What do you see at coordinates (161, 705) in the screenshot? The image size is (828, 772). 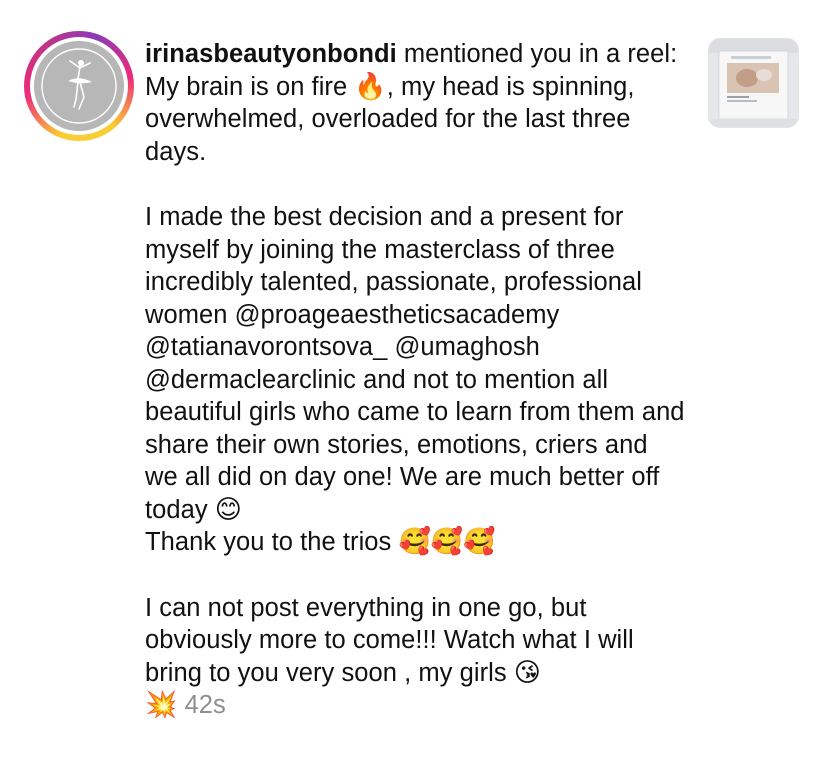 I see `boom-emoji-icon: 💥` at bounding box center [161, 705].